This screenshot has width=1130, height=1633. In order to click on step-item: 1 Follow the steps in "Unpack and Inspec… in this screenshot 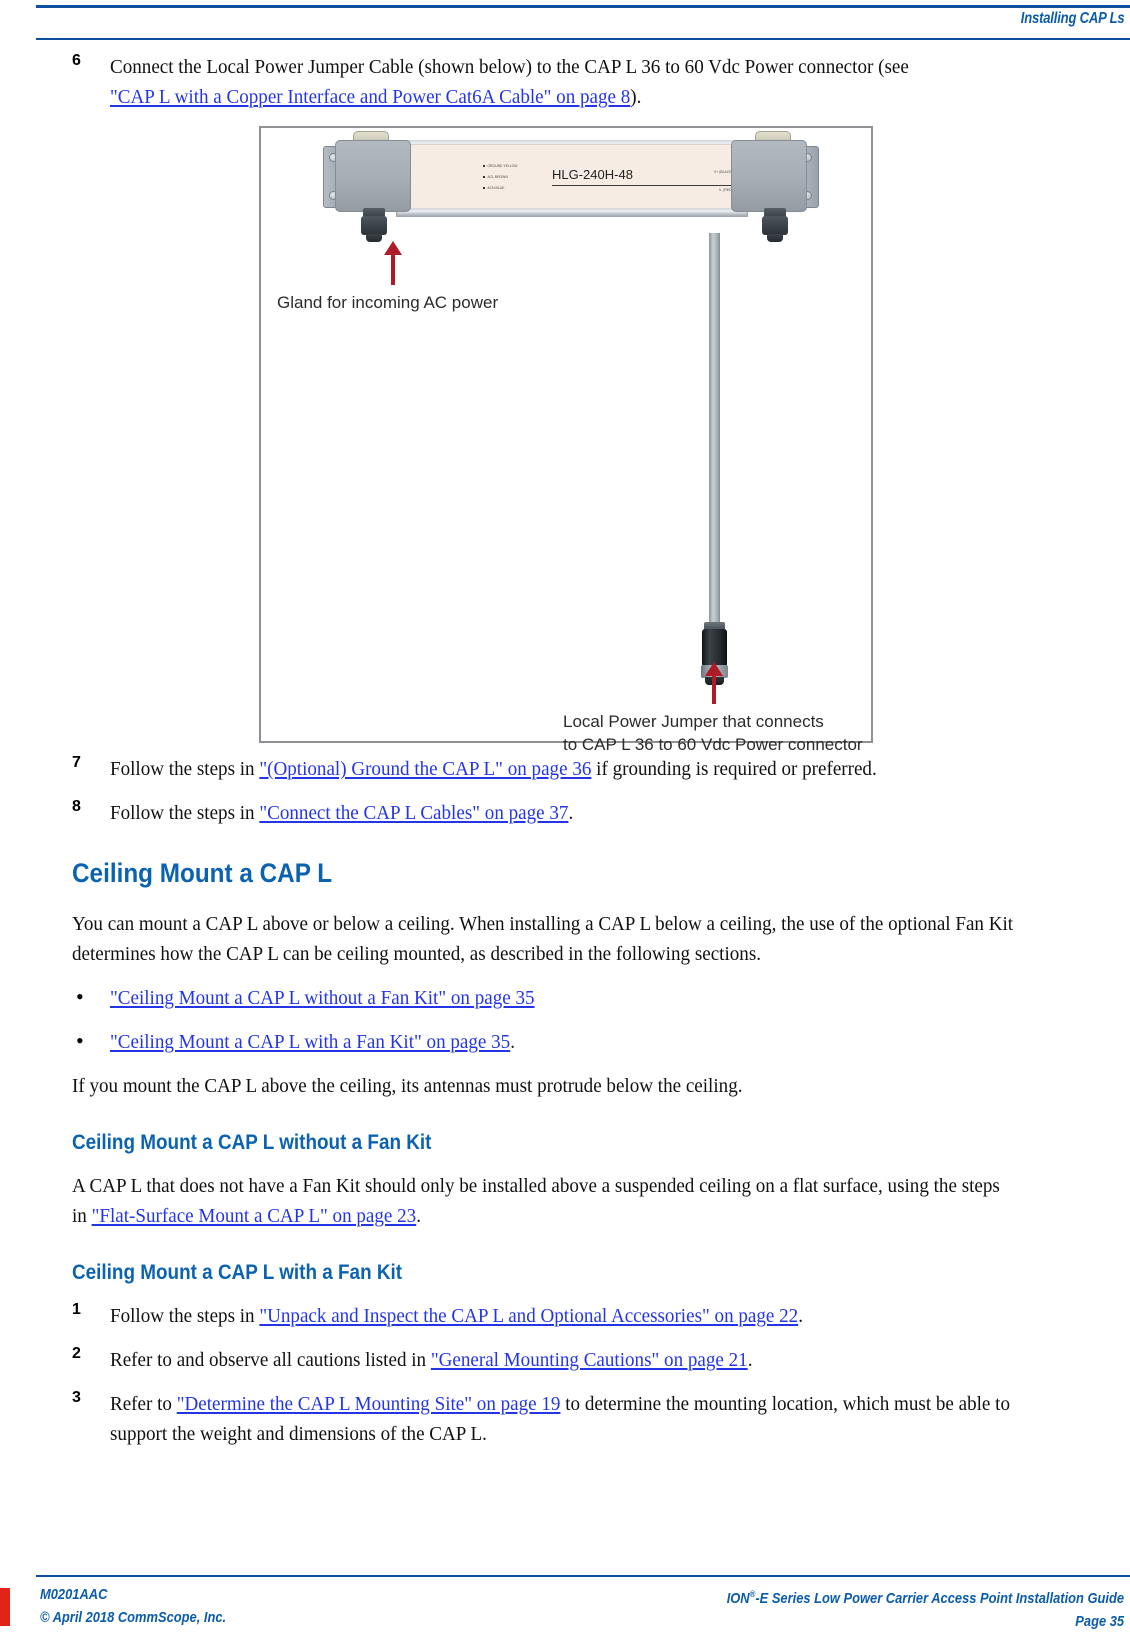, I will do `click(565, 1316)`.